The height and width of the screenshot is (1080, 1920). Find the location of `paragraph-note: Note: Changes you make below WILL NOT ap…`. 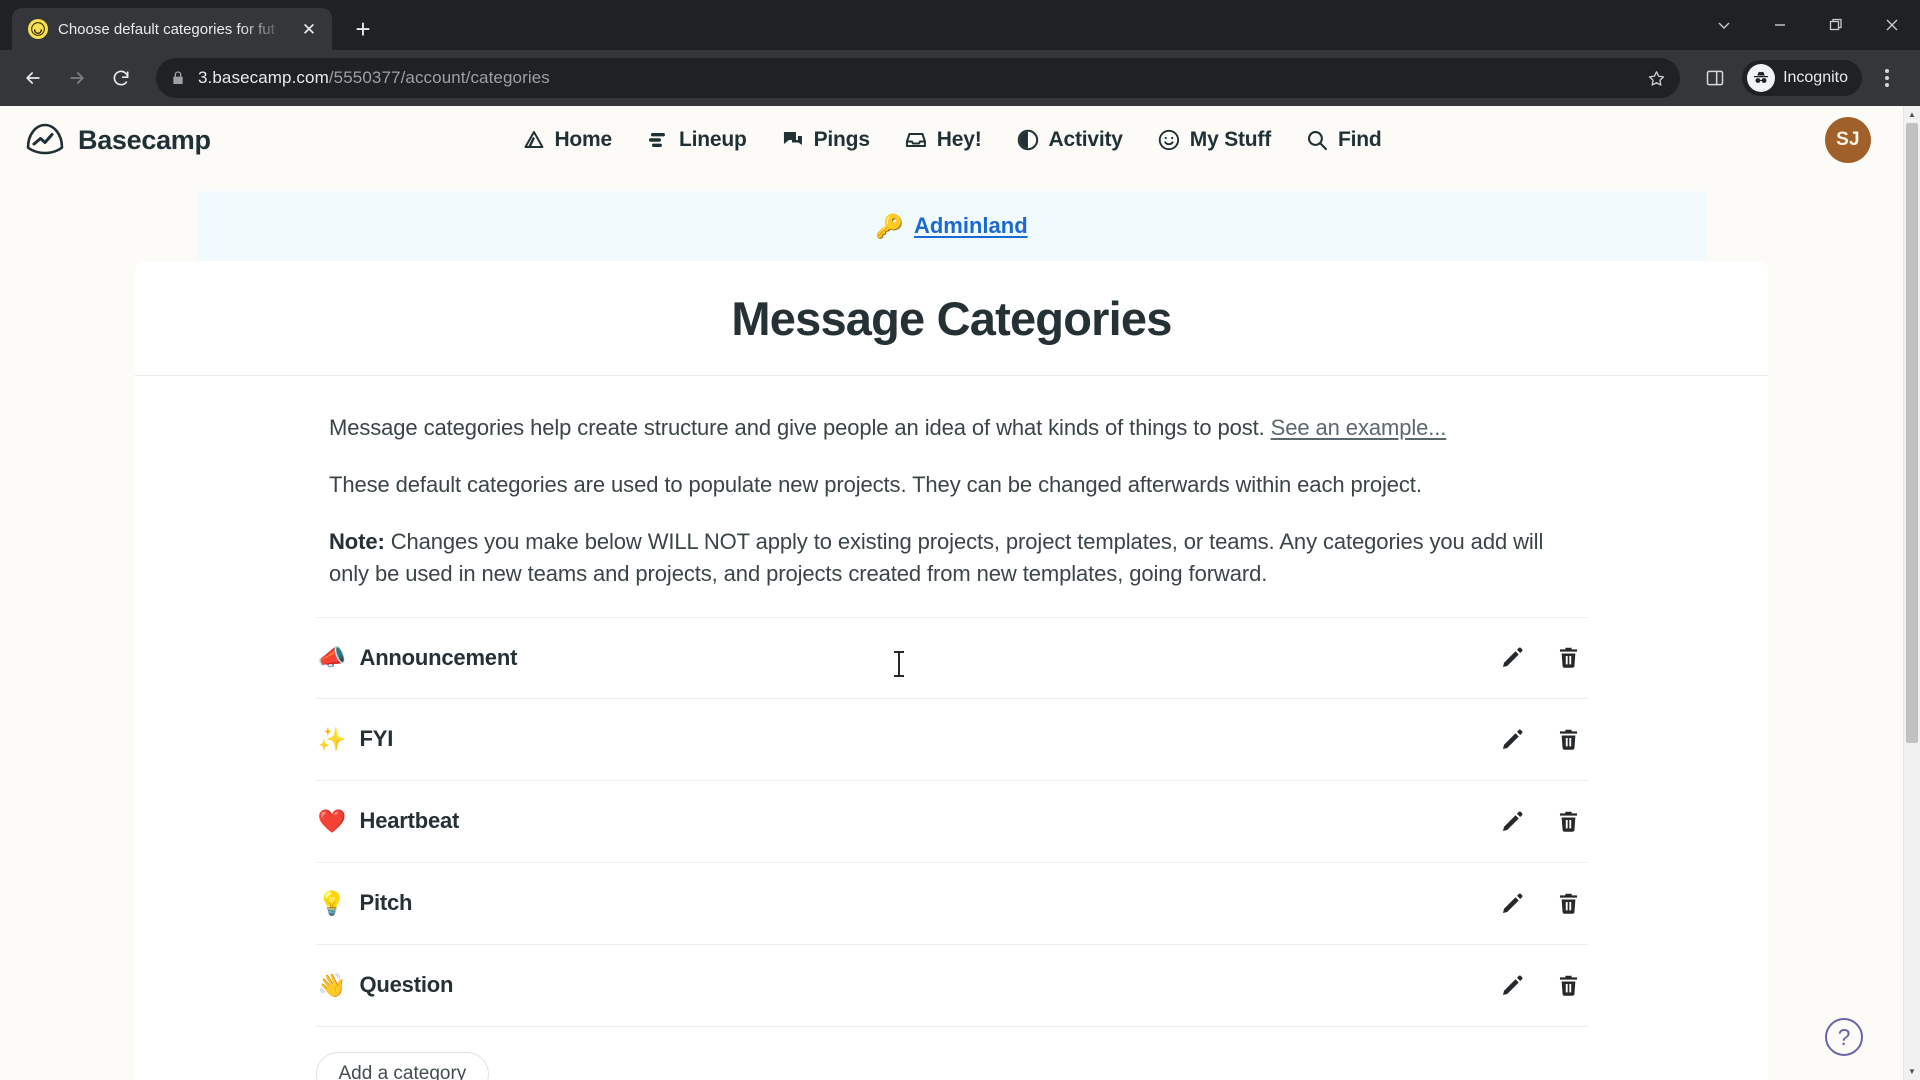

paragraph-note: Note: Changes you make below WILL NOT ap… is located at coordinates (951, 557).